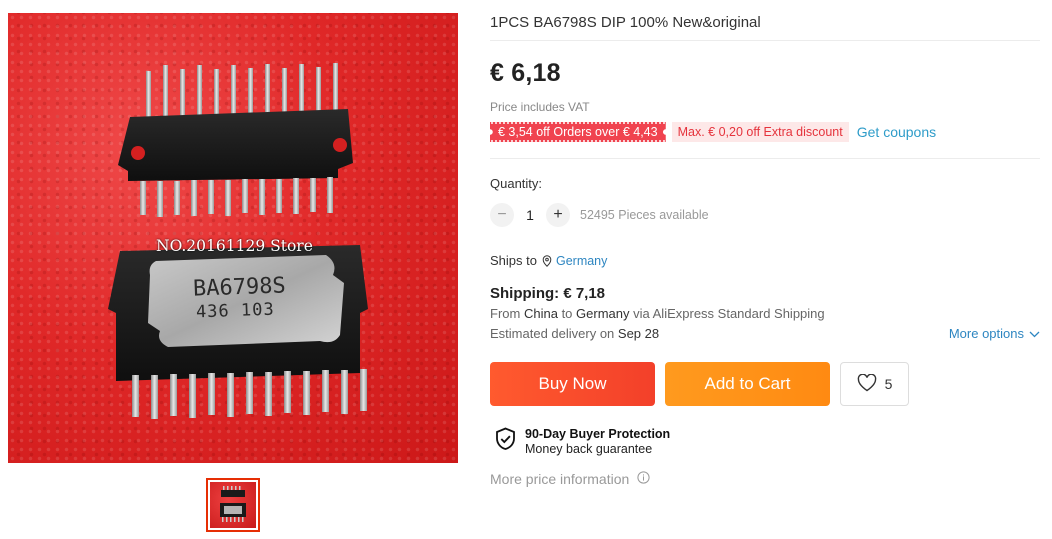  Describe the element at coordinates (598, 434) in the screenshot. I see `buyer-protection-title: 90-Day Buyer Protection` at that location.